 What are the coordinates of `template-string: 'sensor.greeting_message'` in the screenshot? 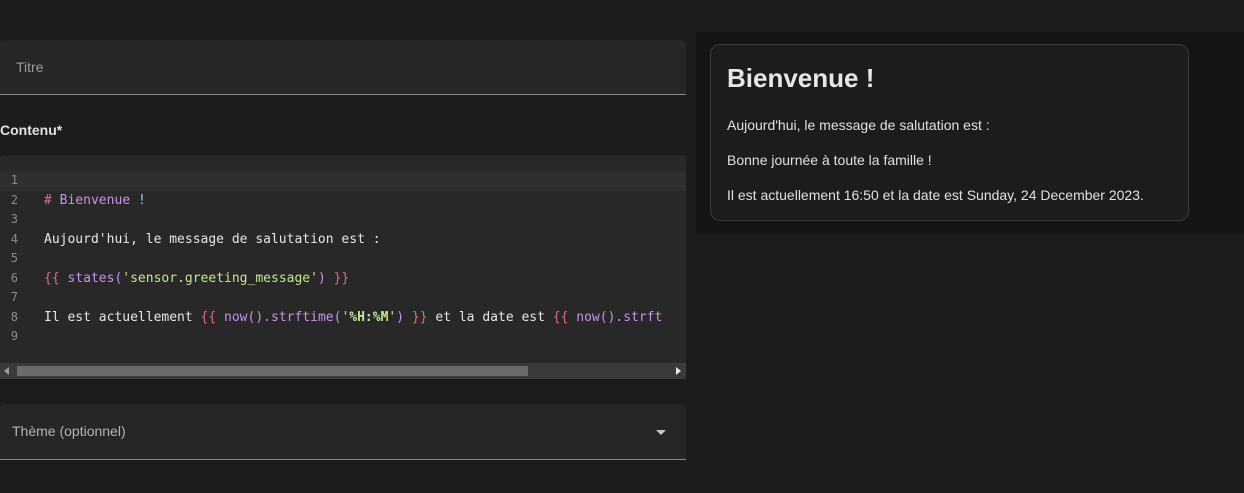 It's located at (220, 278).